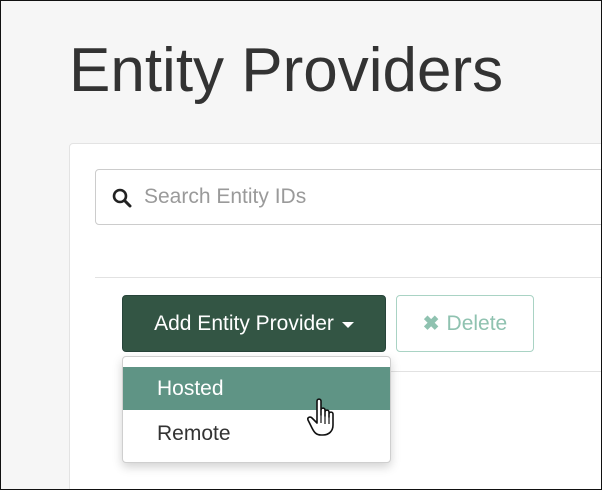  I want to click on caret-down-icon, so click(347, 325).